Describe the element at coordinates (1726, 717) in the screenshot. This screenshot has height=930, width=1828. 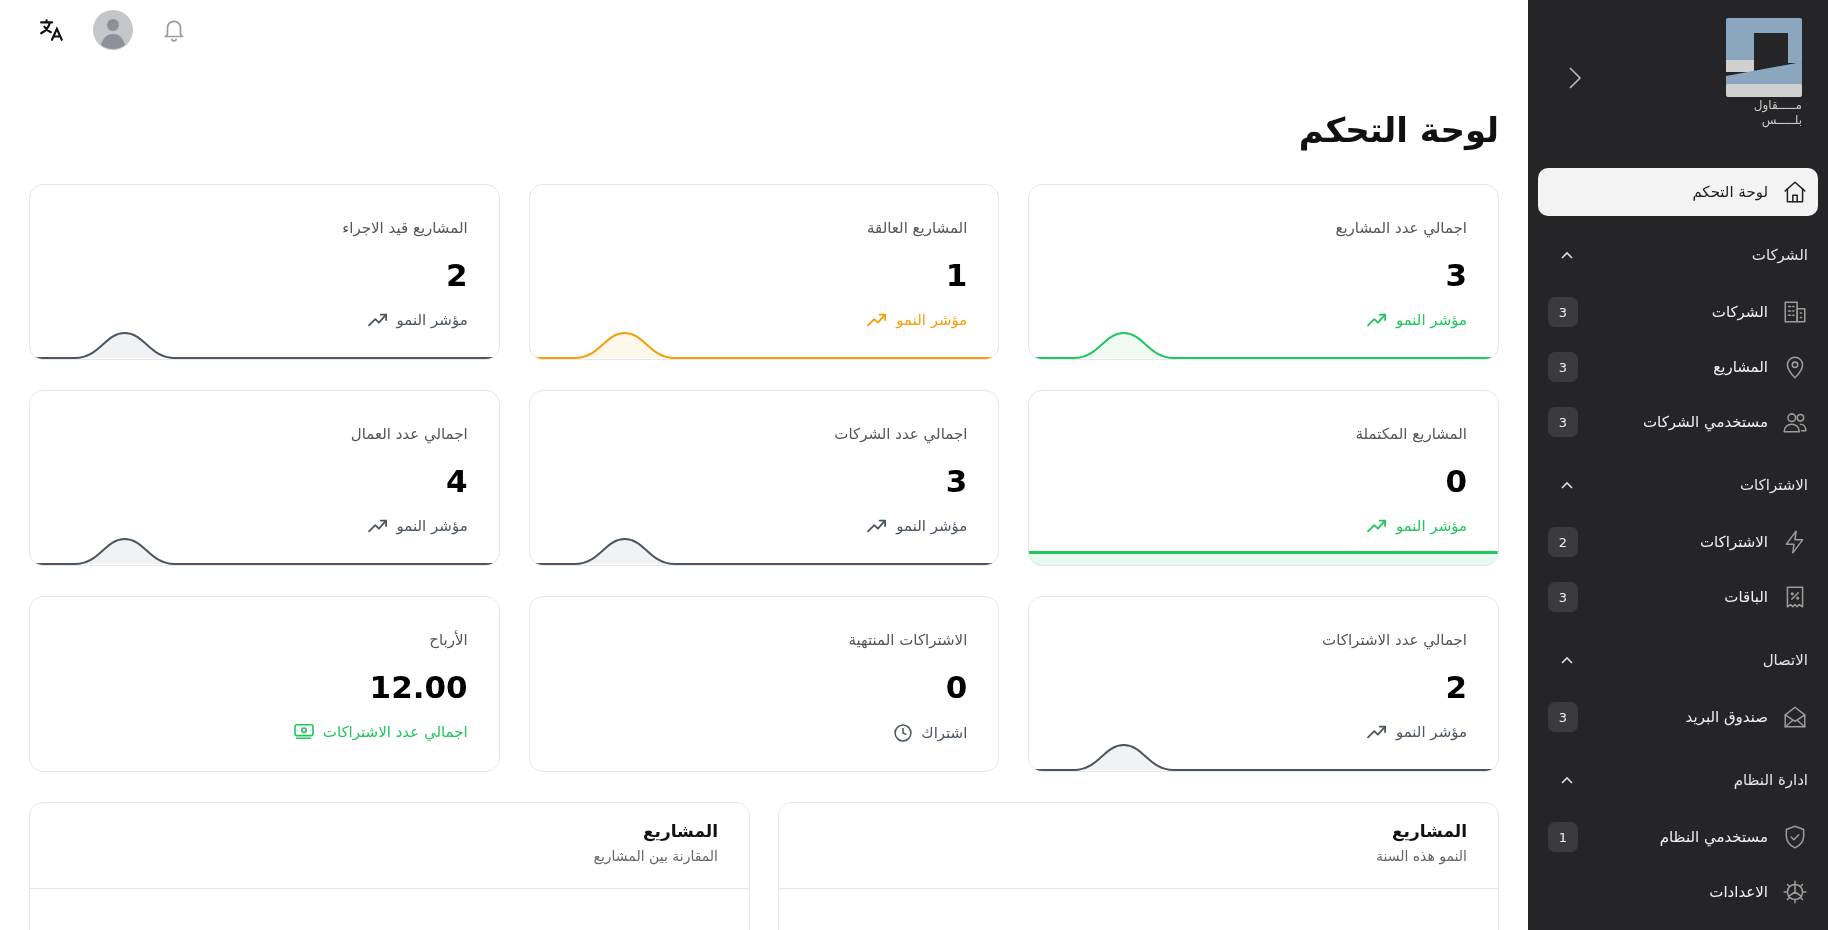
I see `nav-label: صندوق البريد` at that location.